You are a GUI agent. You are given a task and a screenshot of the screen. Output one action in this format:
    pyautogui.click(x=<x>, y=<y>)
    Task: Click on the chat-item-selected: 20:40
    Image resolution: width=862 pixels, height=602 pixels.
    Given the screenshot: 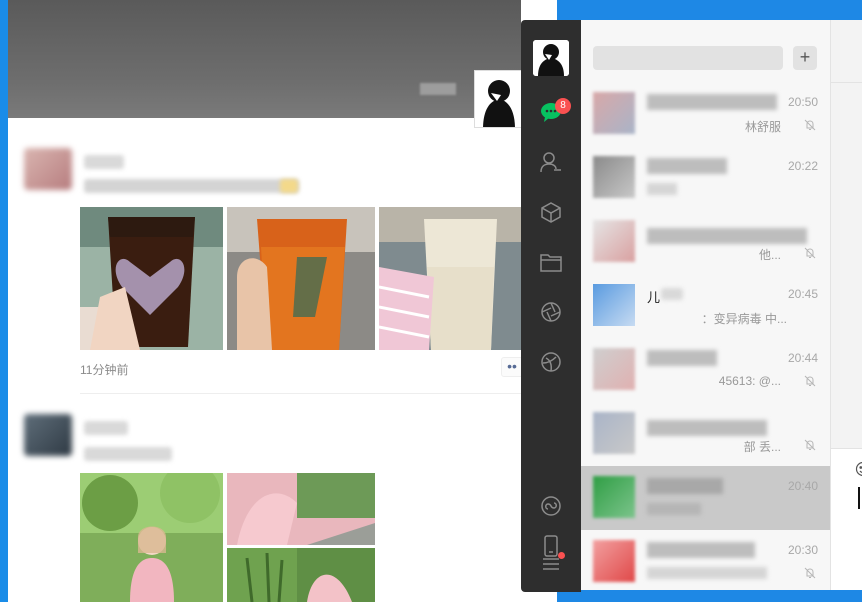 What is the action you would take?
    pyautogui.click(x=705, y=498)
    